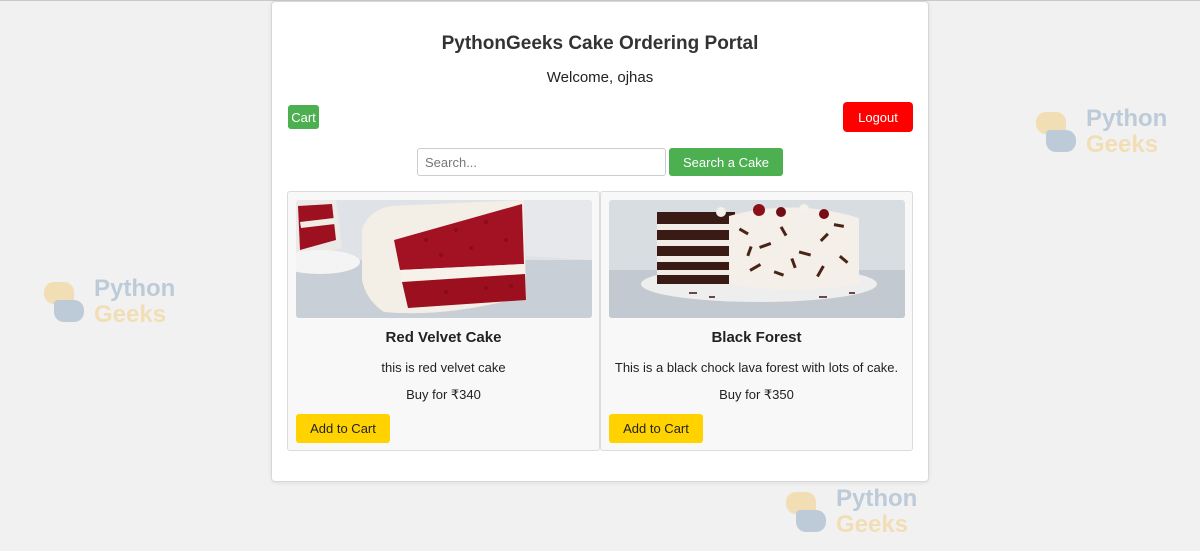 The width and height of the screenshot is (1200, 551). I want to click on page-title: PythonGeeks Cake Ordering Portal, so click(600, 43).